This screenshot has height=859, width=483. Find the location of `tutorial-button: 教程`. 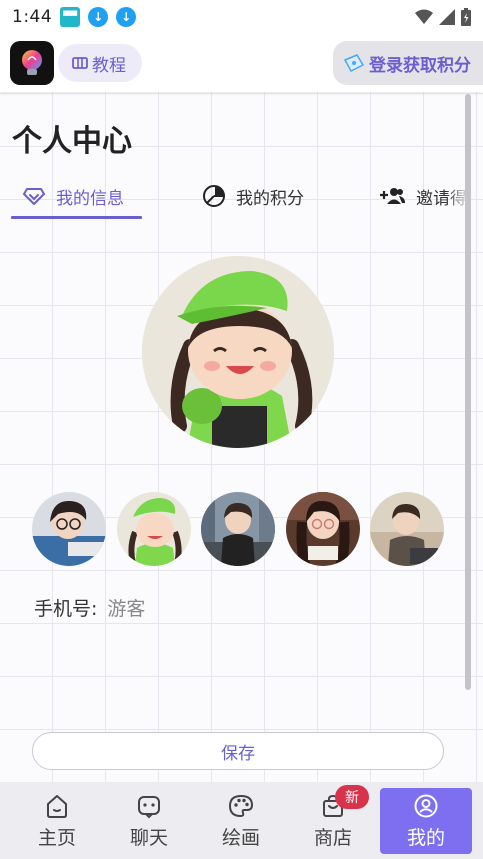

tutorial-button: 教程 is located at coordinates (100, 63).